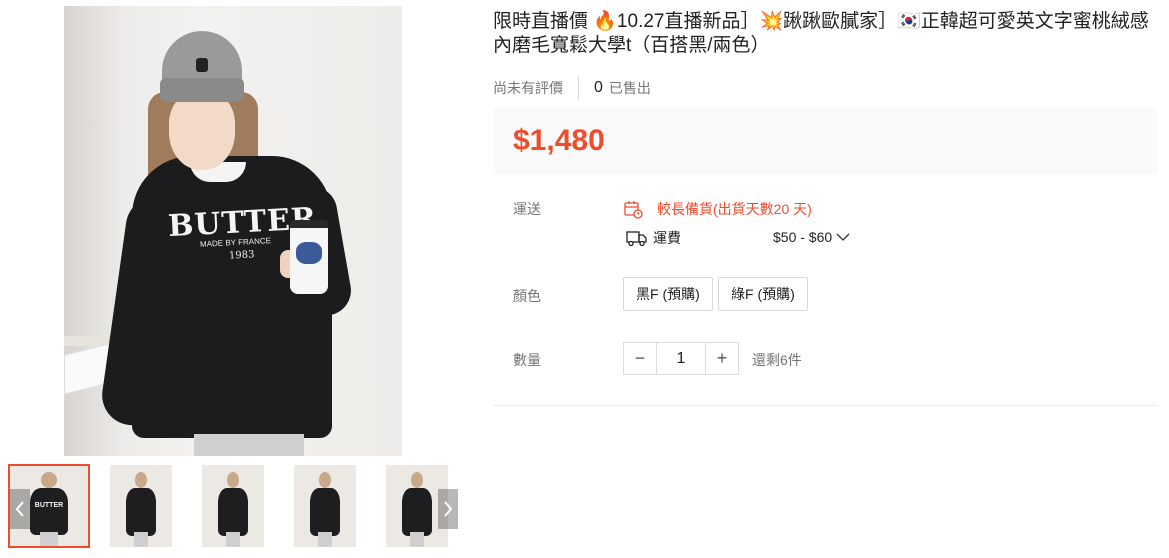 Image resolution: width=1169 pixels, height=558 pixels. I want to click on section-divider, so click(825, 405).